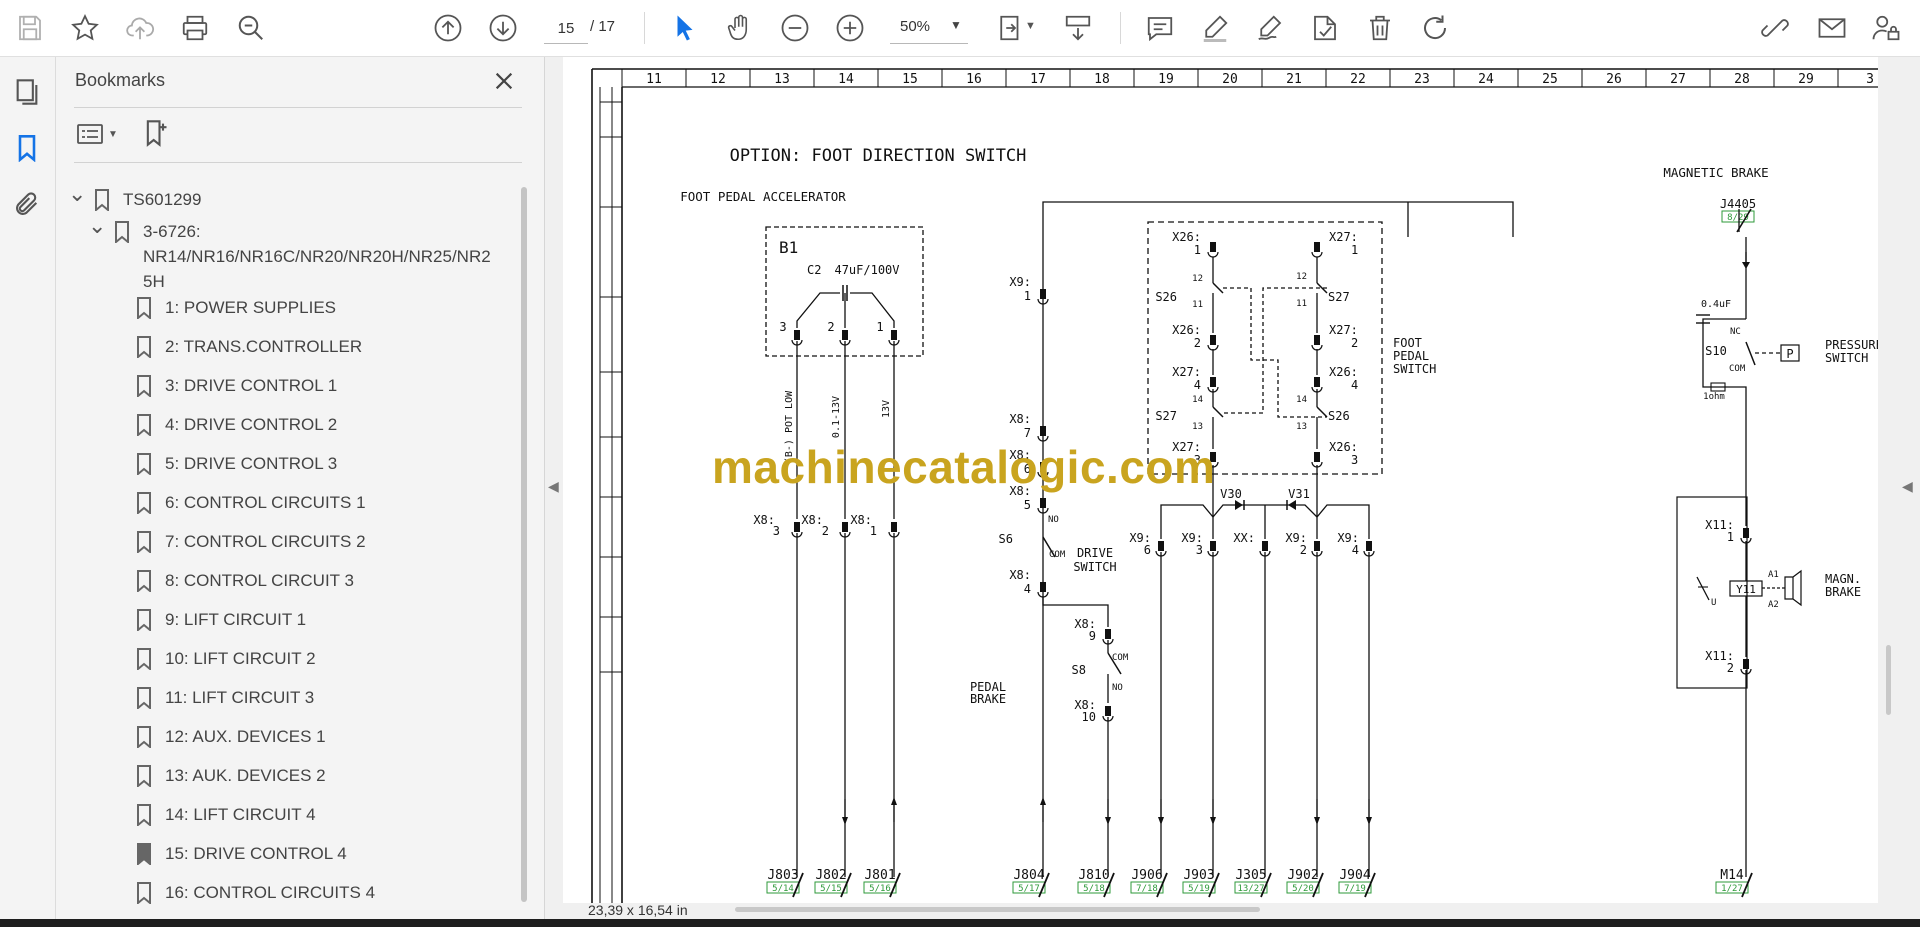  I want to click on bookmark-label: 7: CONTROL CIRCUITS 2, so click(265, 541).